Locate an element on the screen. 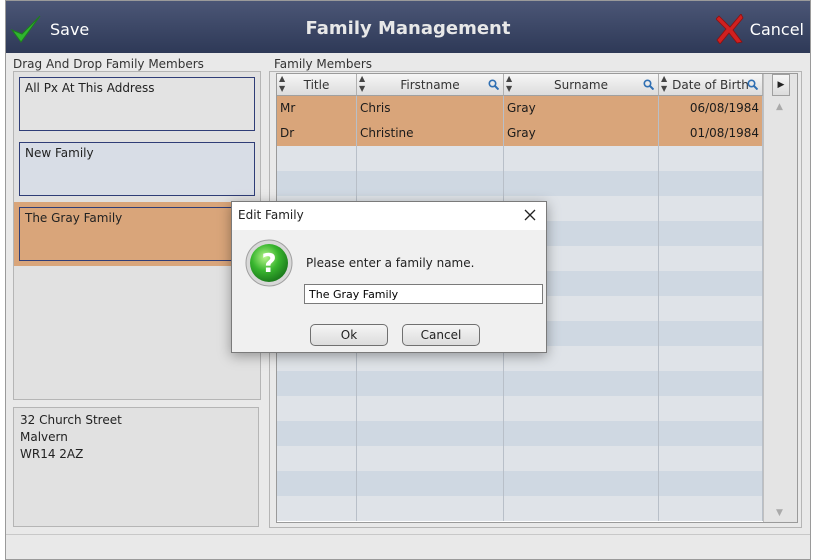  scroll-down-icon: ▼ is located at coordinates (779, 513).